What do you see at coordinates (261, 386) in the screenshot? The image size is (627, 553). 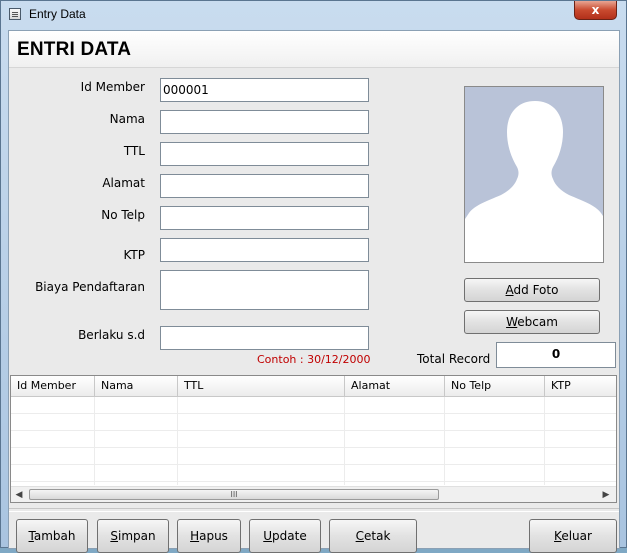 I see `col-ttl: TTL` at bounding box center [261, 386].